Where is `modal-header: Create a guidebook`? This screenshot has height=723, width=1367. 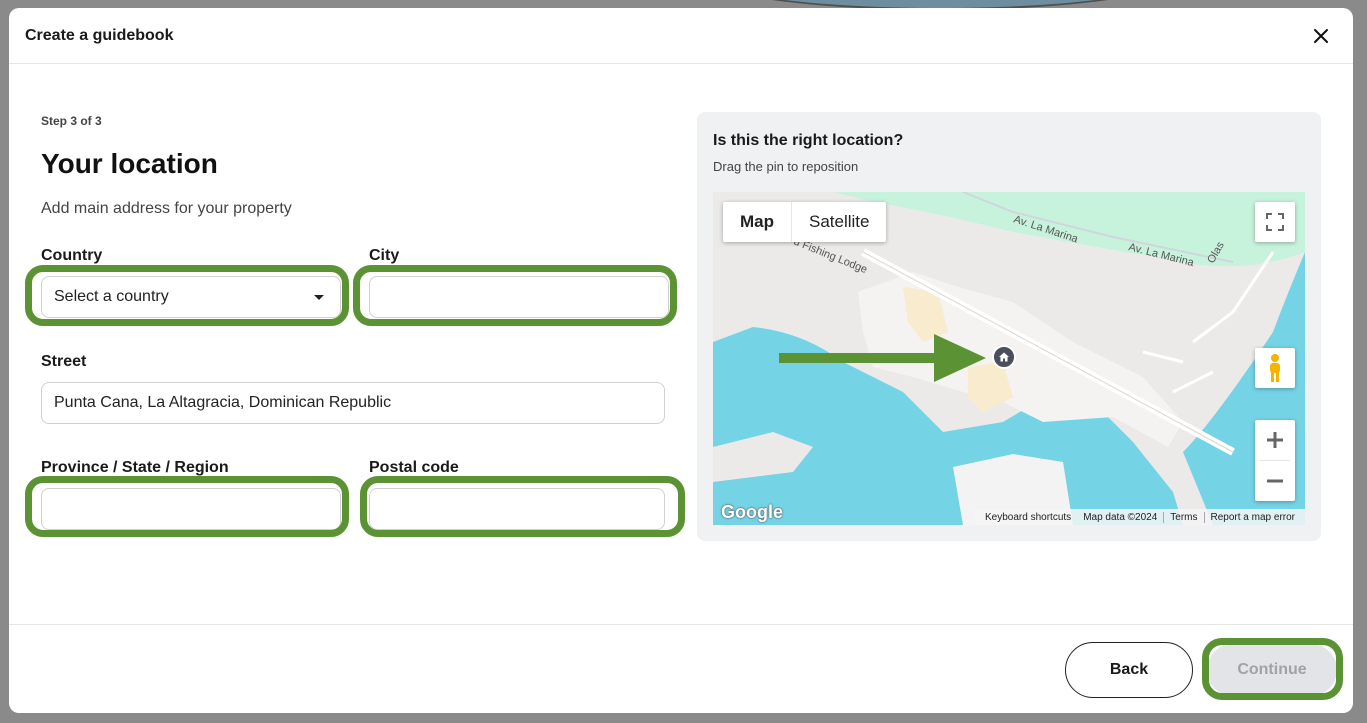
modal-header: Create a guidebook is located at coordinates (681, 36).